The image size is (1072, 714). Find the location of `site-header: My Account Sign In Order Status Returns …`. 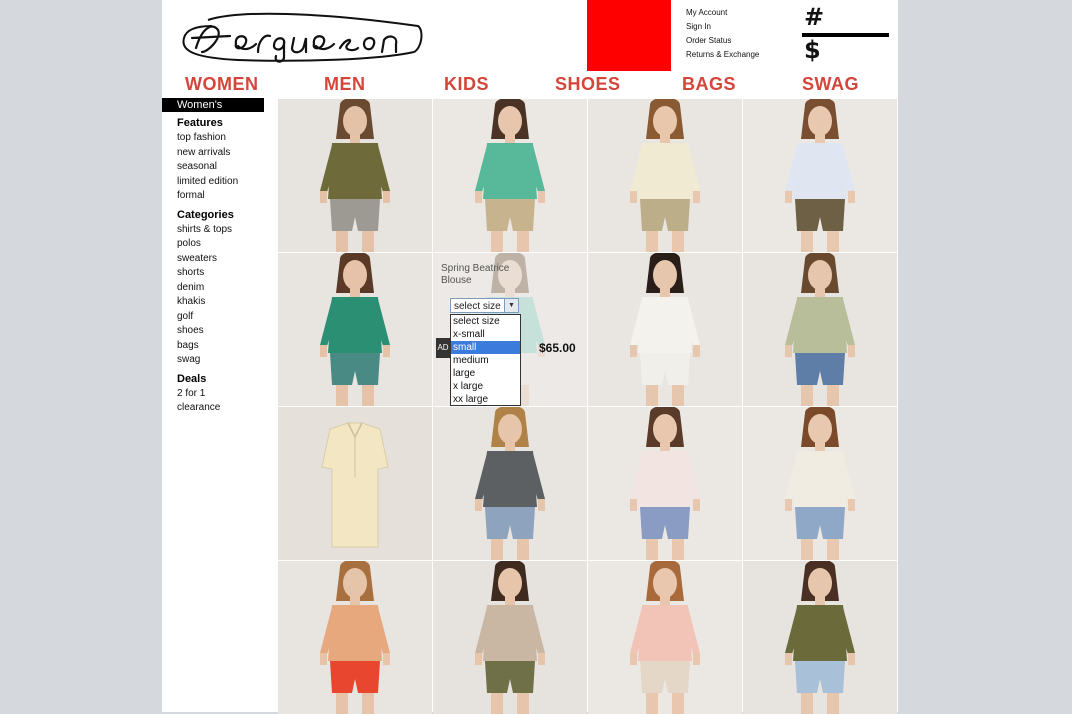

site-header: My Account Sign In Order Status Returns … is located at coordinates (528, 49).